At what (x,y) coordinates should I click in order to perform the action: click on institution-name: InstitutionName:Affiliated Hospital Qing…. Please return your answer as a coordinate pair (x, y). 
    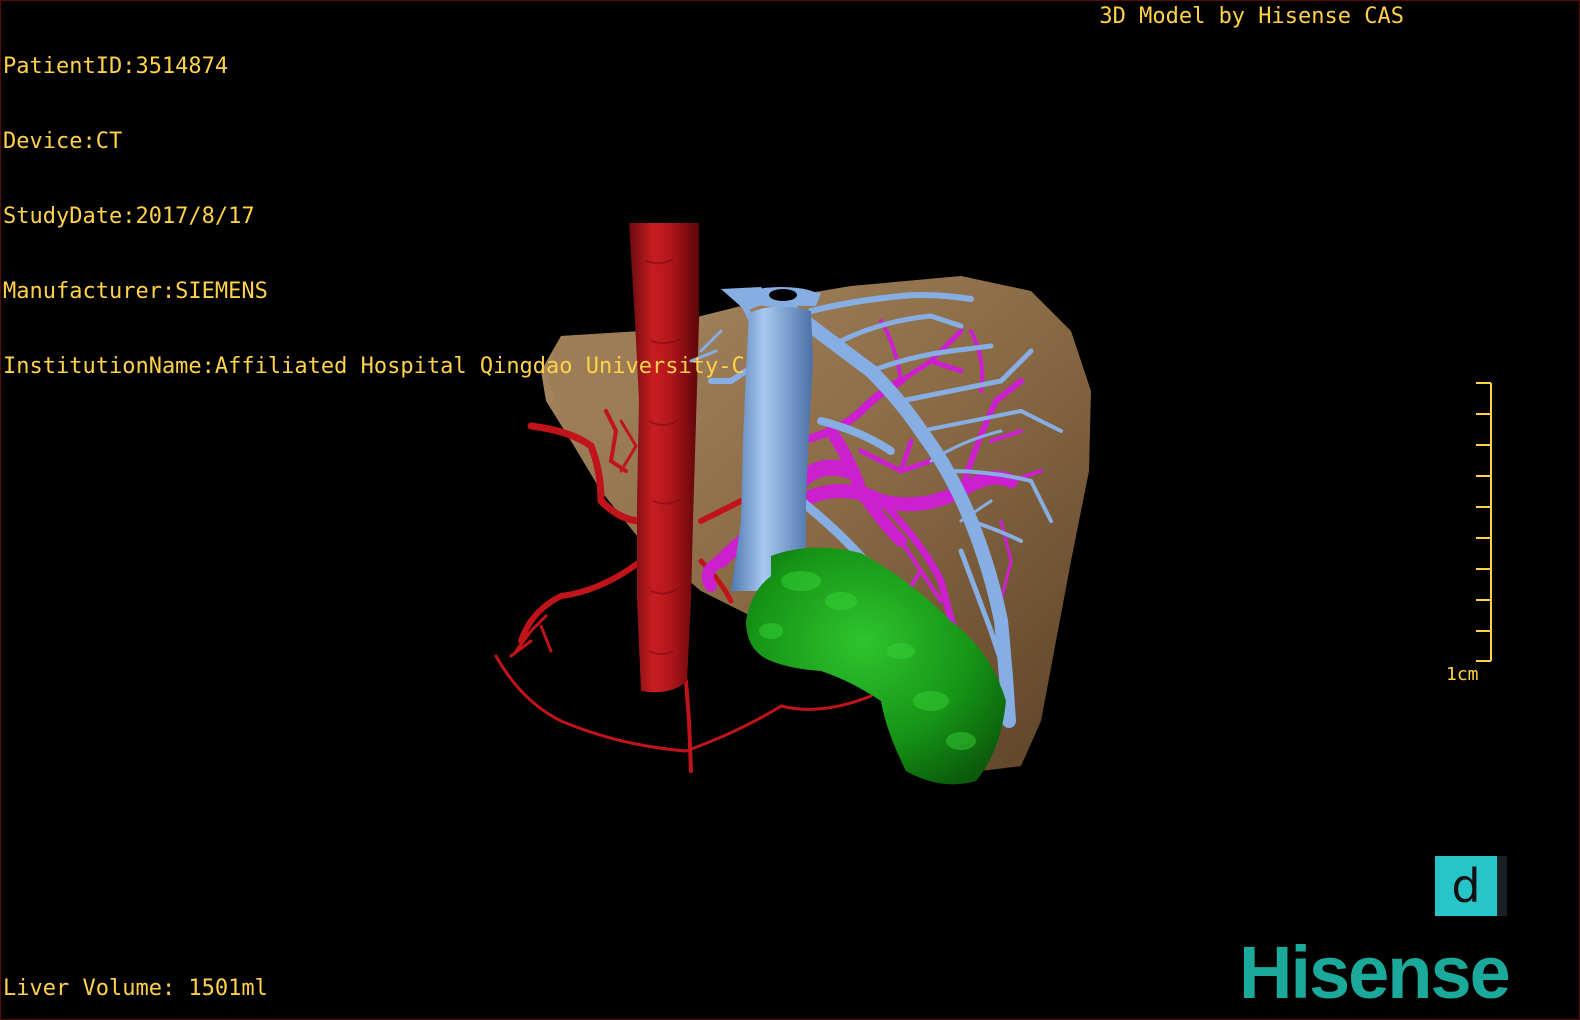
    Looking at the image, I should click on (374, 366).